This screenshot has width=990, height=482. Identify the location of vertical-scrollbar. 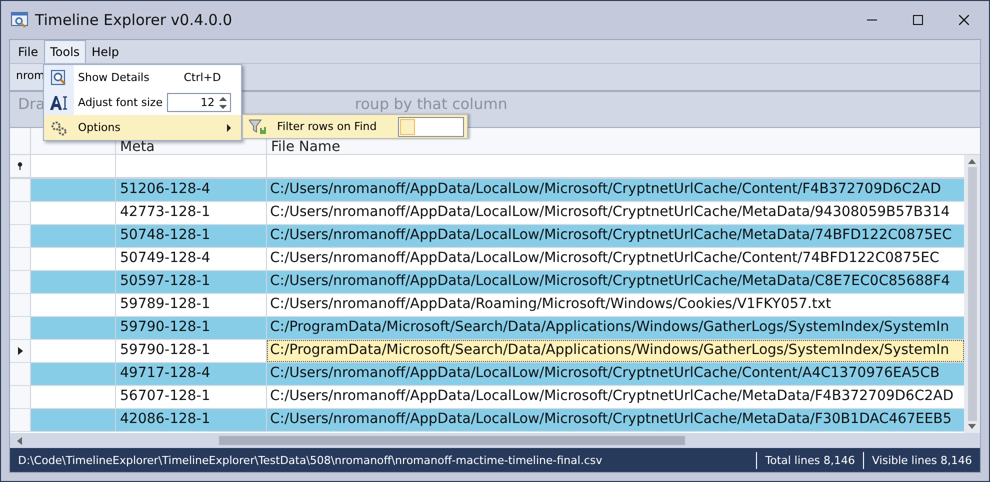
(972, 294).